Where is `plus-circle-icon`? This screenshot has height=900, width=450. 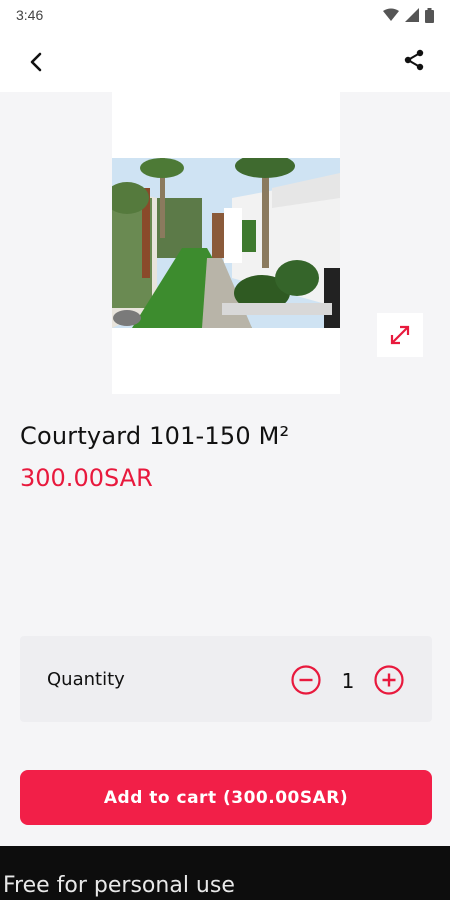 plus-circle-icon is located at coordinates (389, 680).